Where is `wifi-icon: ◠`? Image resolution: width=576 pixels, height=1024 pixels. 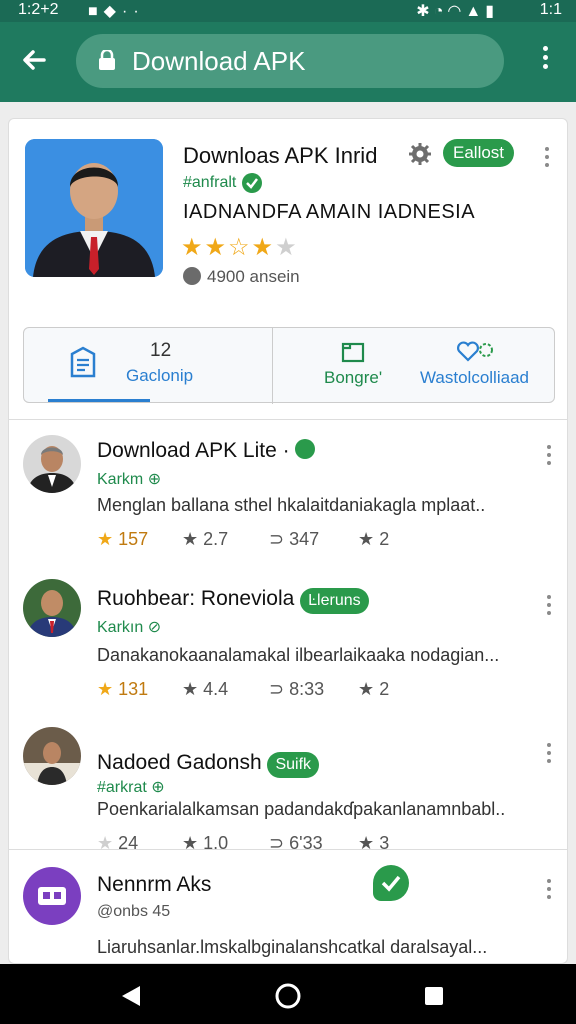
wifi-icon: ◠ is located at coordinates (456, 11).